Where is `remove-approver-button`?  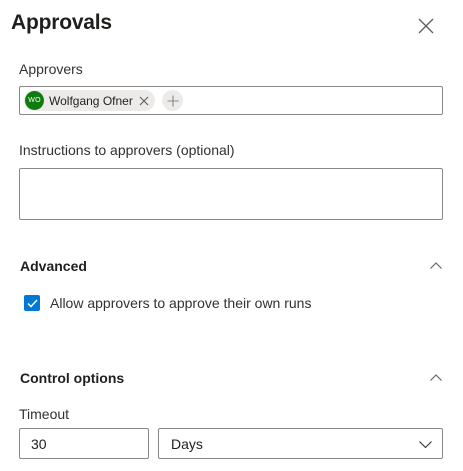
remove-approver-button is located at coordinates (144, 100).